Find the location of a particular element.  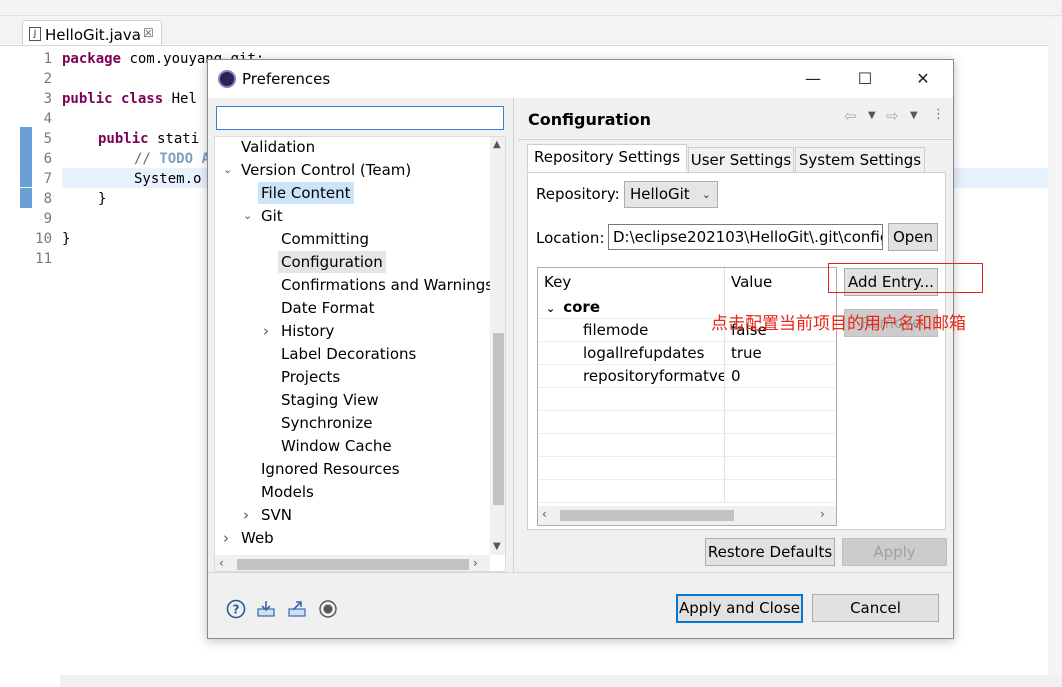

tab-repository-settings: Repository Settings is located at coordinates (607, 158).